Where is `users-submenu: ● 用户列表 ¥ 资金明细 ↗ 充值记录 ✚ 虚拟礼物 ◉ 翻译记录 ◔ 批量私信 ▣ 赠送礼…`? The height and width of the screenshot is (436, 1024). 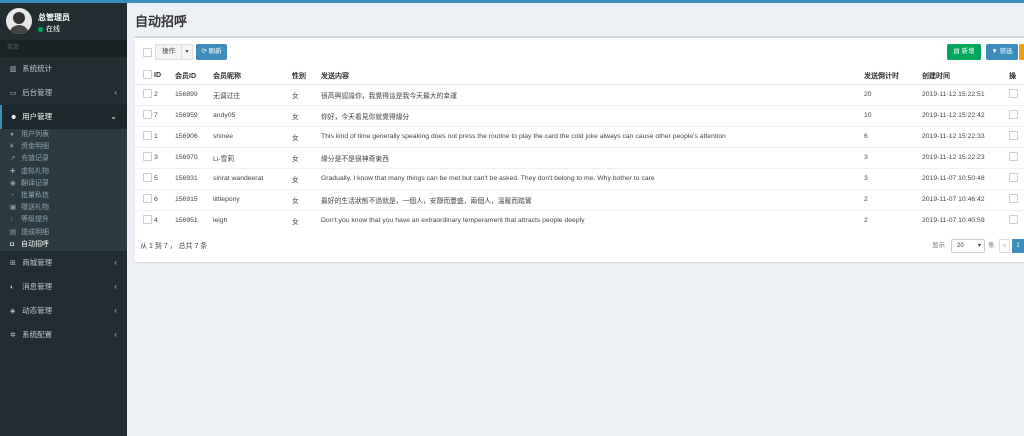
users-submenu: ● 用户列表 ¥ 资金明细 ↗ 充值记录 ✚ 虚拟礼物 ◉ 翻译记录 ◔ 批量私信 ▣ 赠送礼… is located at coordinates (63, 190).